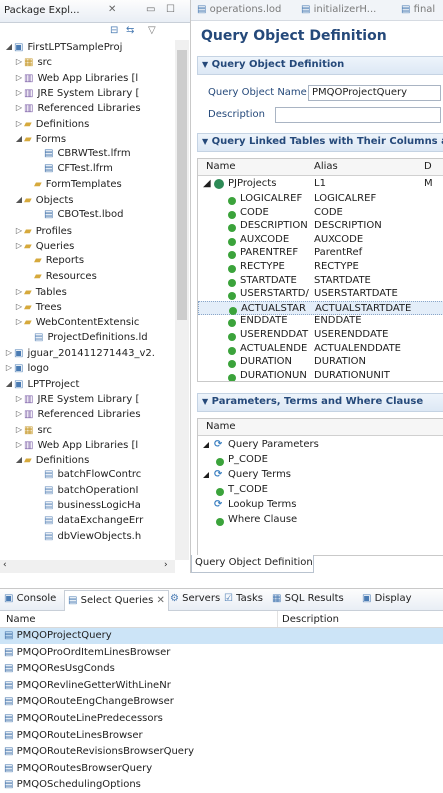 Image resolution: width=443 pixels, height=793 pixels. What do you see at coordinates (38, 307) in the screenshot?
I see `tree-item: ▷ ▰ Trees` at bounding box center [38, 307].